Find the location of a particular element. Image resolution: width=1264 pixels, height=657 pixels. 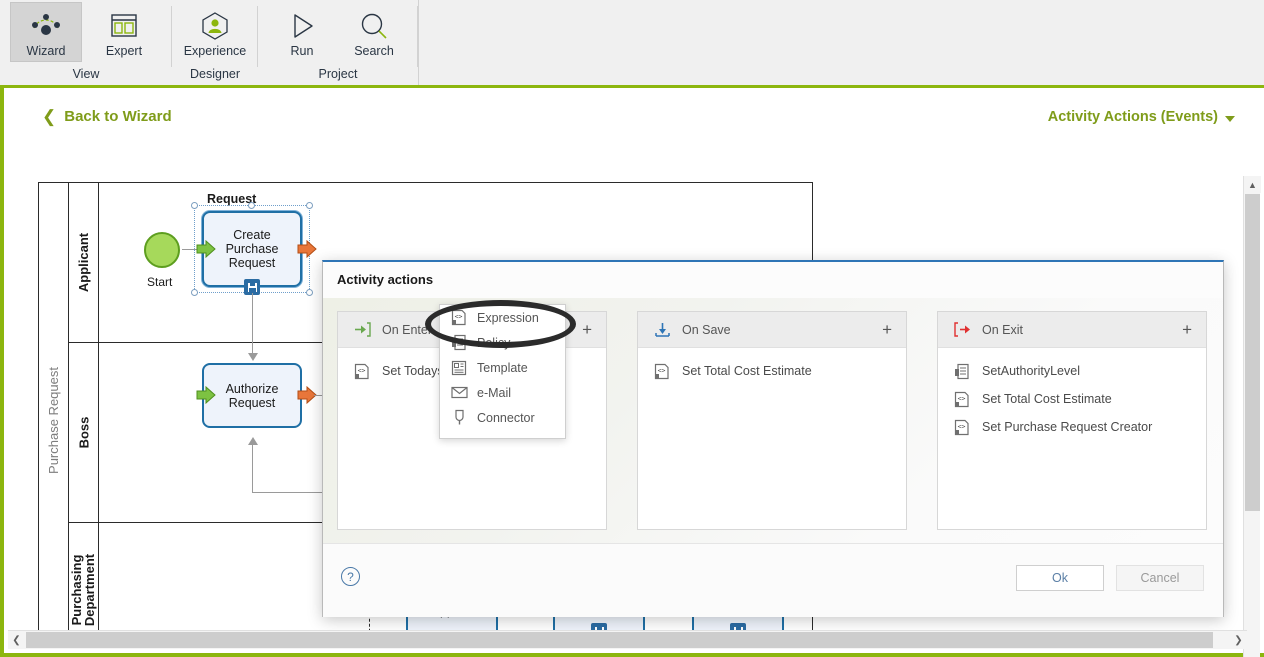

on-save-icon is located at coordinates (662, 330).